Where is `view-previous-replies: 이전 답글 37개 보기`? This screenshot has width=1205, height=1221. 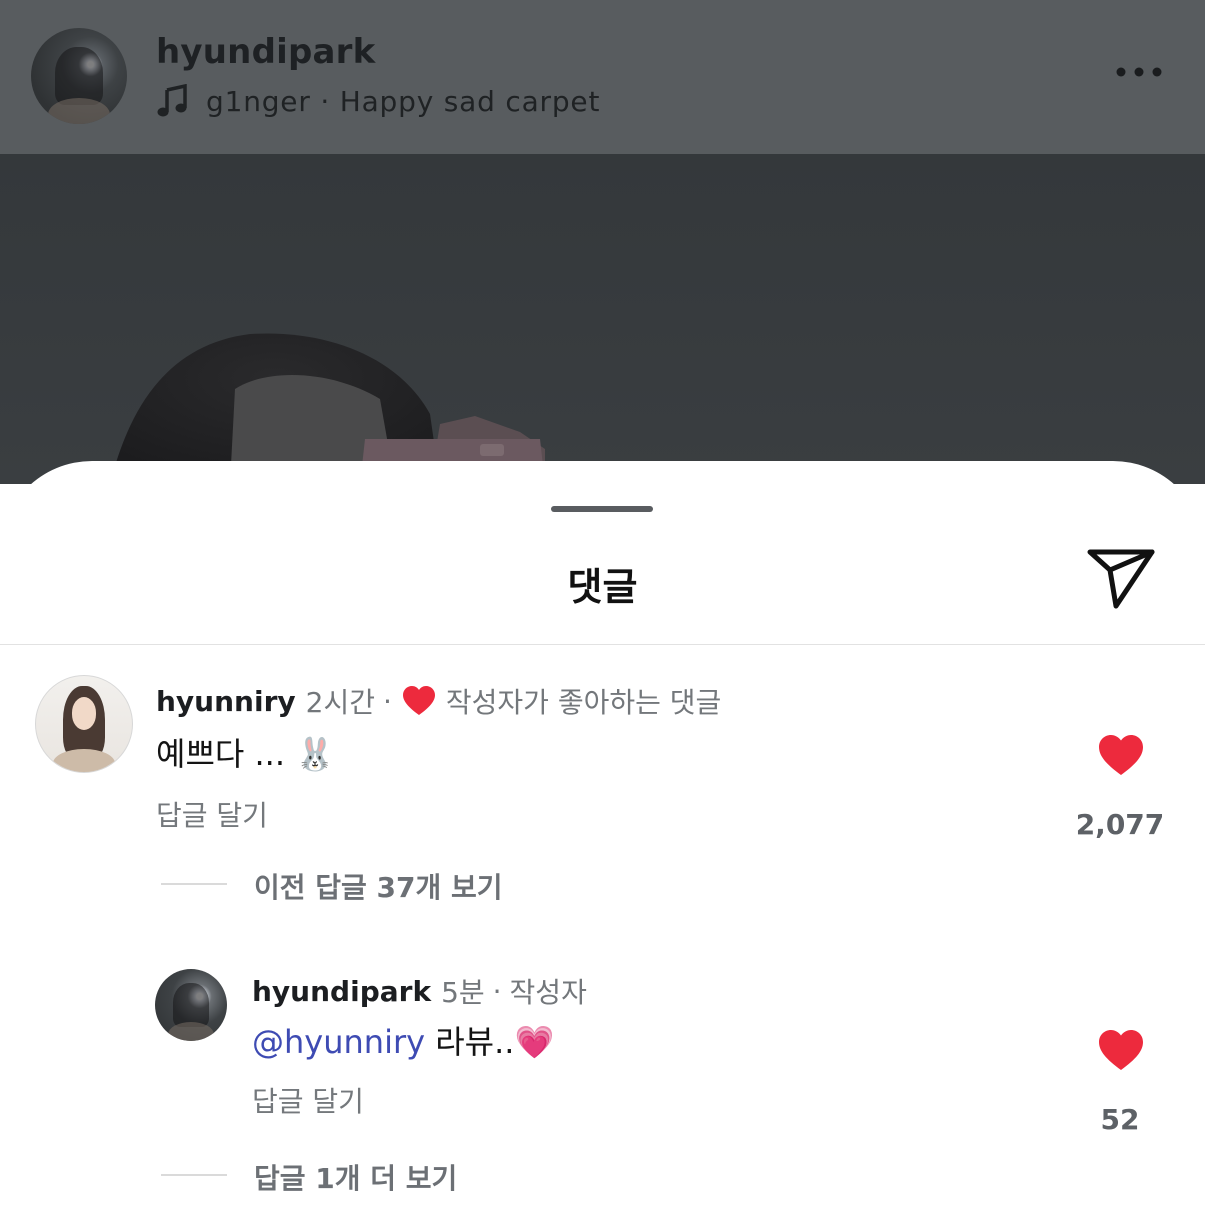
view-previous-replies: 이전 답글 37개 보기 is located at coordinates (378, 886).